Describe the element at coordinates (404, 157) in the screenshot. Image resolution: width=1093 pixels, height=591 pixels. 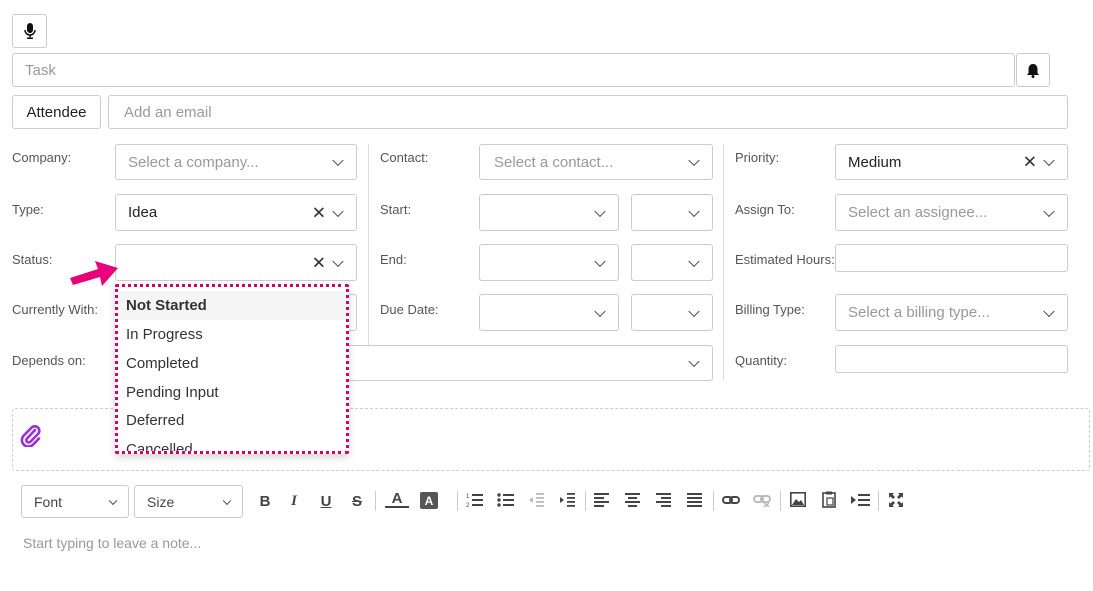
I see `contact-label: Contact:` at that location.